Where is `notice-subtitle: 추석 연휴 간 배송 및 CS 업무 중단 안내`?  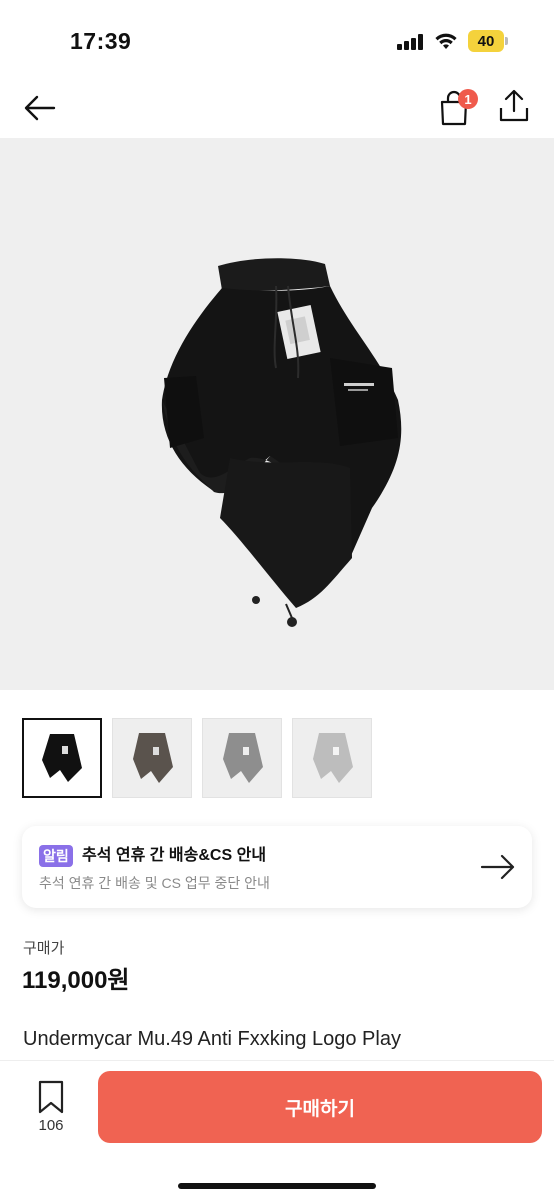 notice-subtitle: 추석 연휴 간 배송 및 CS 업무 중단 안내 is located at coordinates (154, 883).